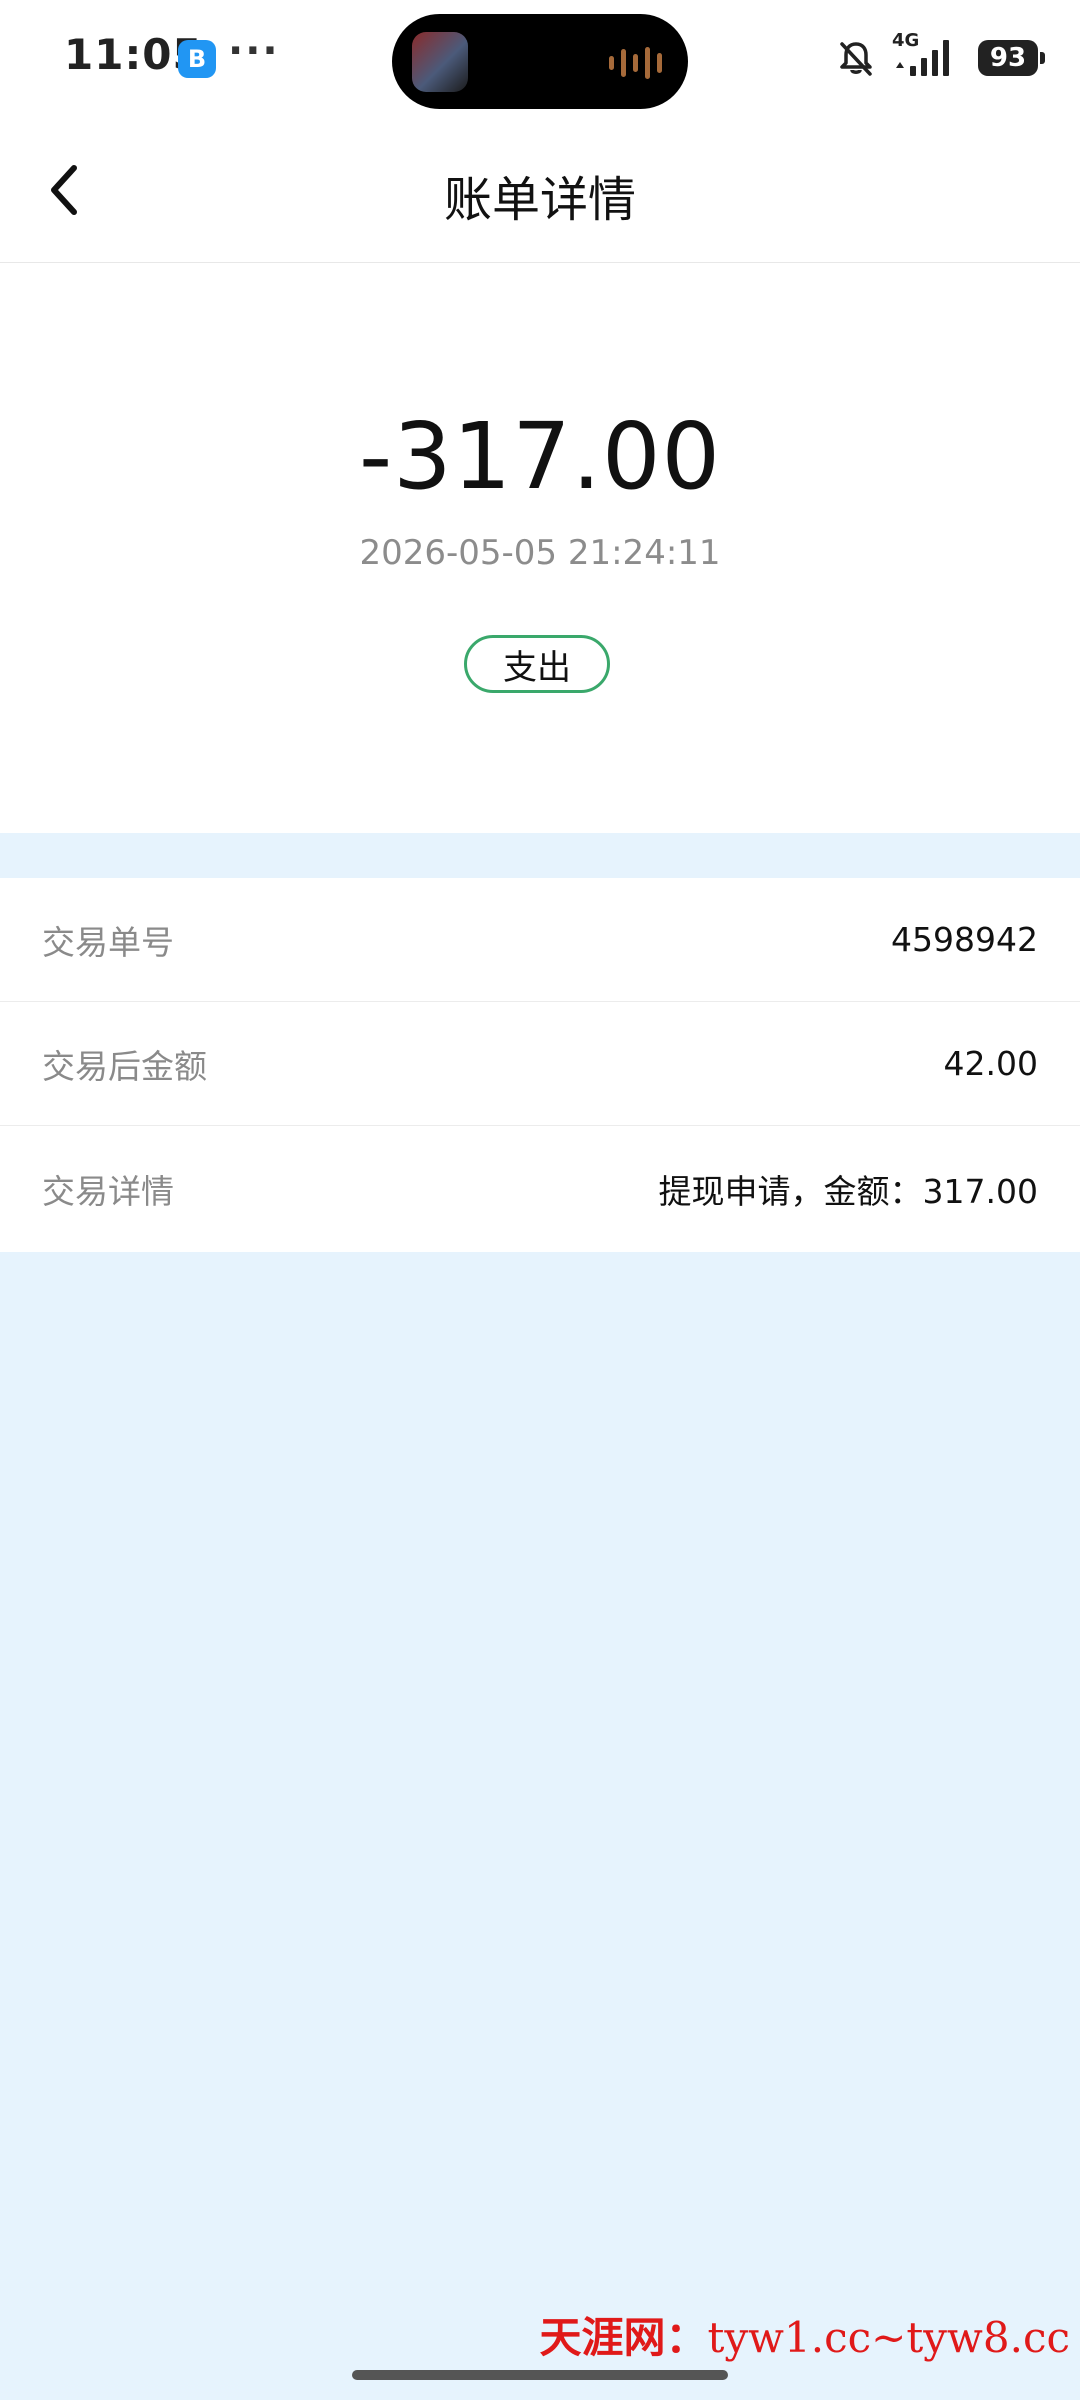 The width and height of the screenshot is (1080, 2400). What do you see at coordinates (906, 40) in the screenshot?
I see `network-type: 4G` at bounding box center [906, 40].